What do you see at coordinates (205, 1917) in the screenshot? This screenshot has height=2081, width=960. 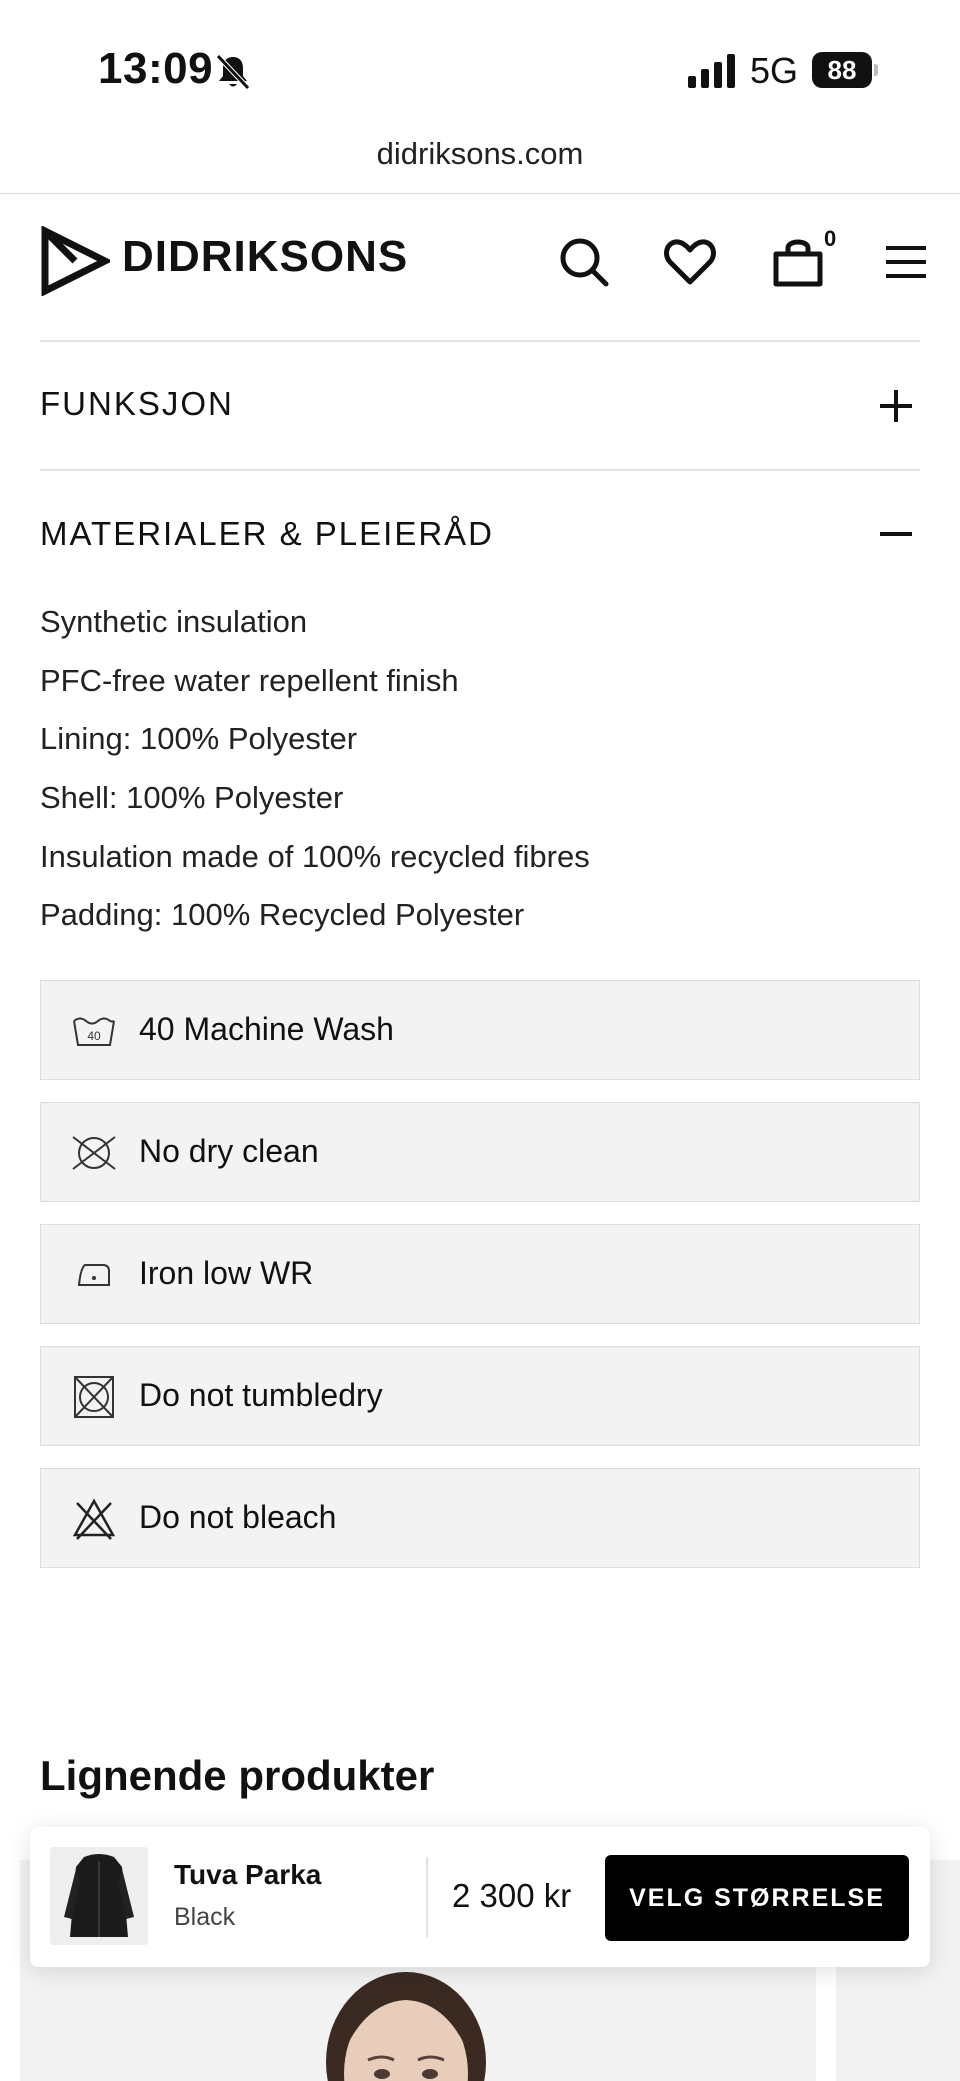 I see `product-color: Black` at bounding box center [205, 1917].